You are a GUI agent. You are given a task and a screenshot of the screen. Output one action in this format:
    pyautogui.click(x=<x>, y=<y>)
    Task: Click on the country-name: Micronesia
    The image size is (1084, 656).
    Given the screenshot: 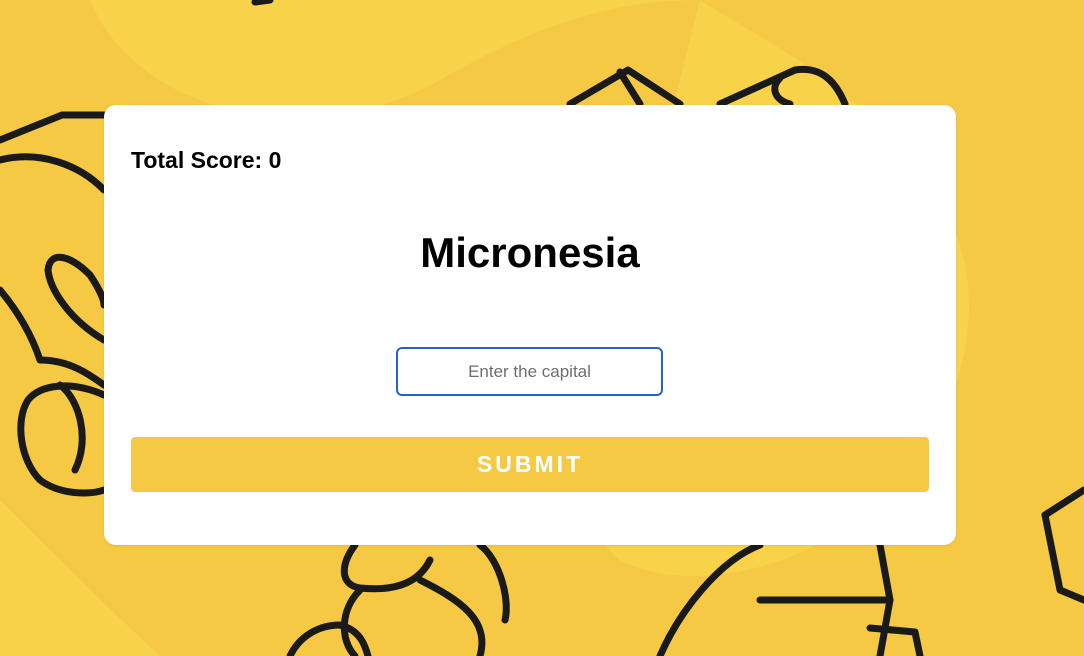 What is the action you would take?
    pyautogui.click(x=530, y=252)
    